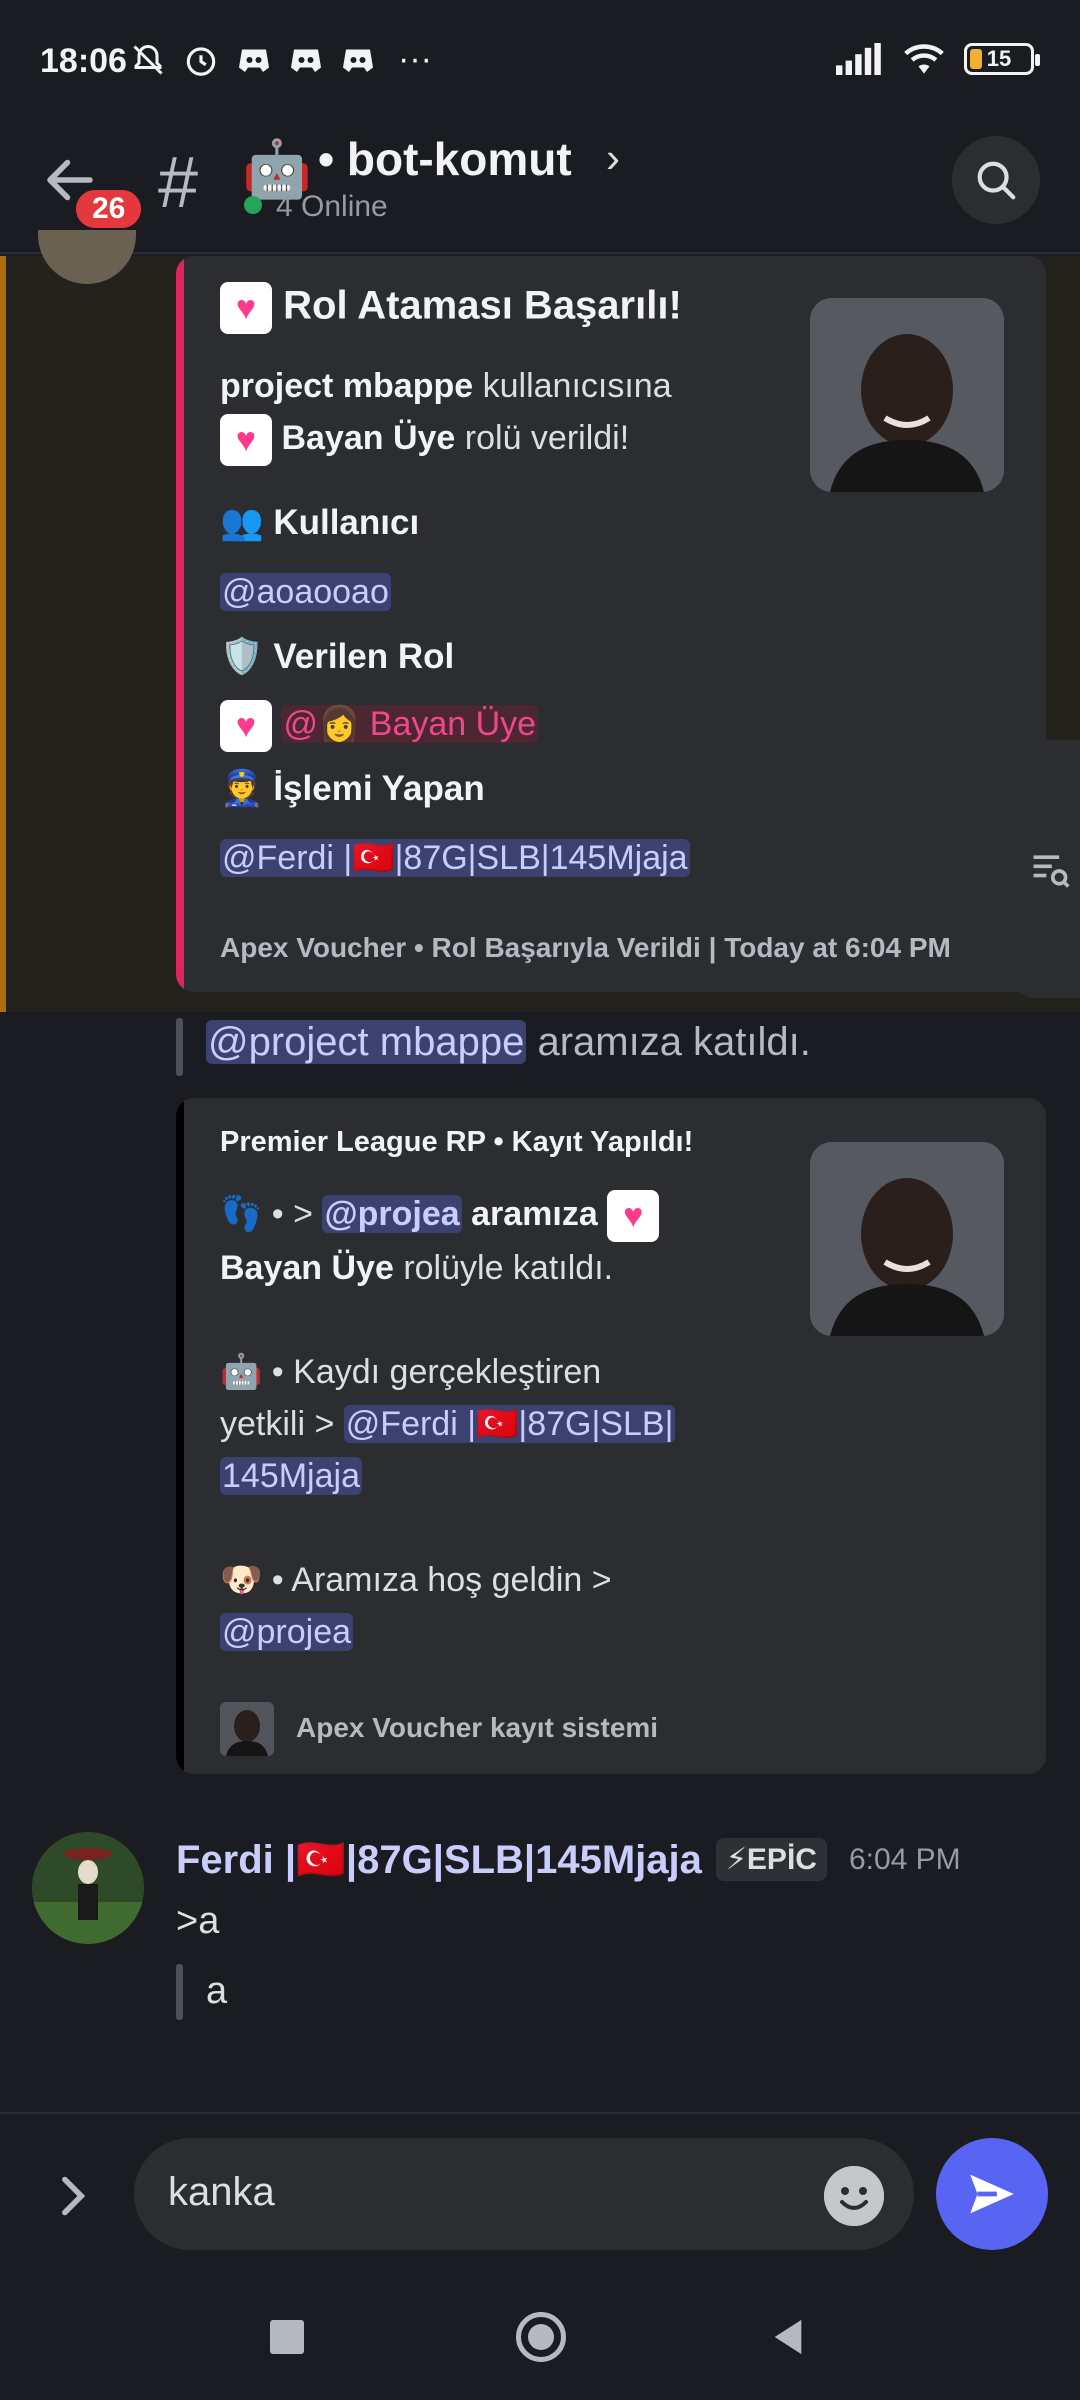  I want to click on list-search-icon, so click(1051, 871).